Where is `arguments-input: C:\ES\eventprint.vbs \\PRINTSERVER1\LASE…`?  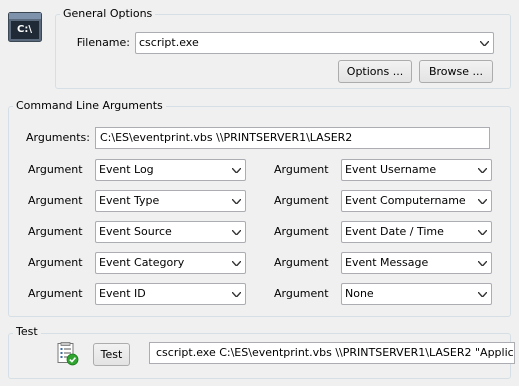 arguments-input: C:\ES\eventprint.vbs \\PRINTSERVER1\LASE… is located at coordinates (292, 138).